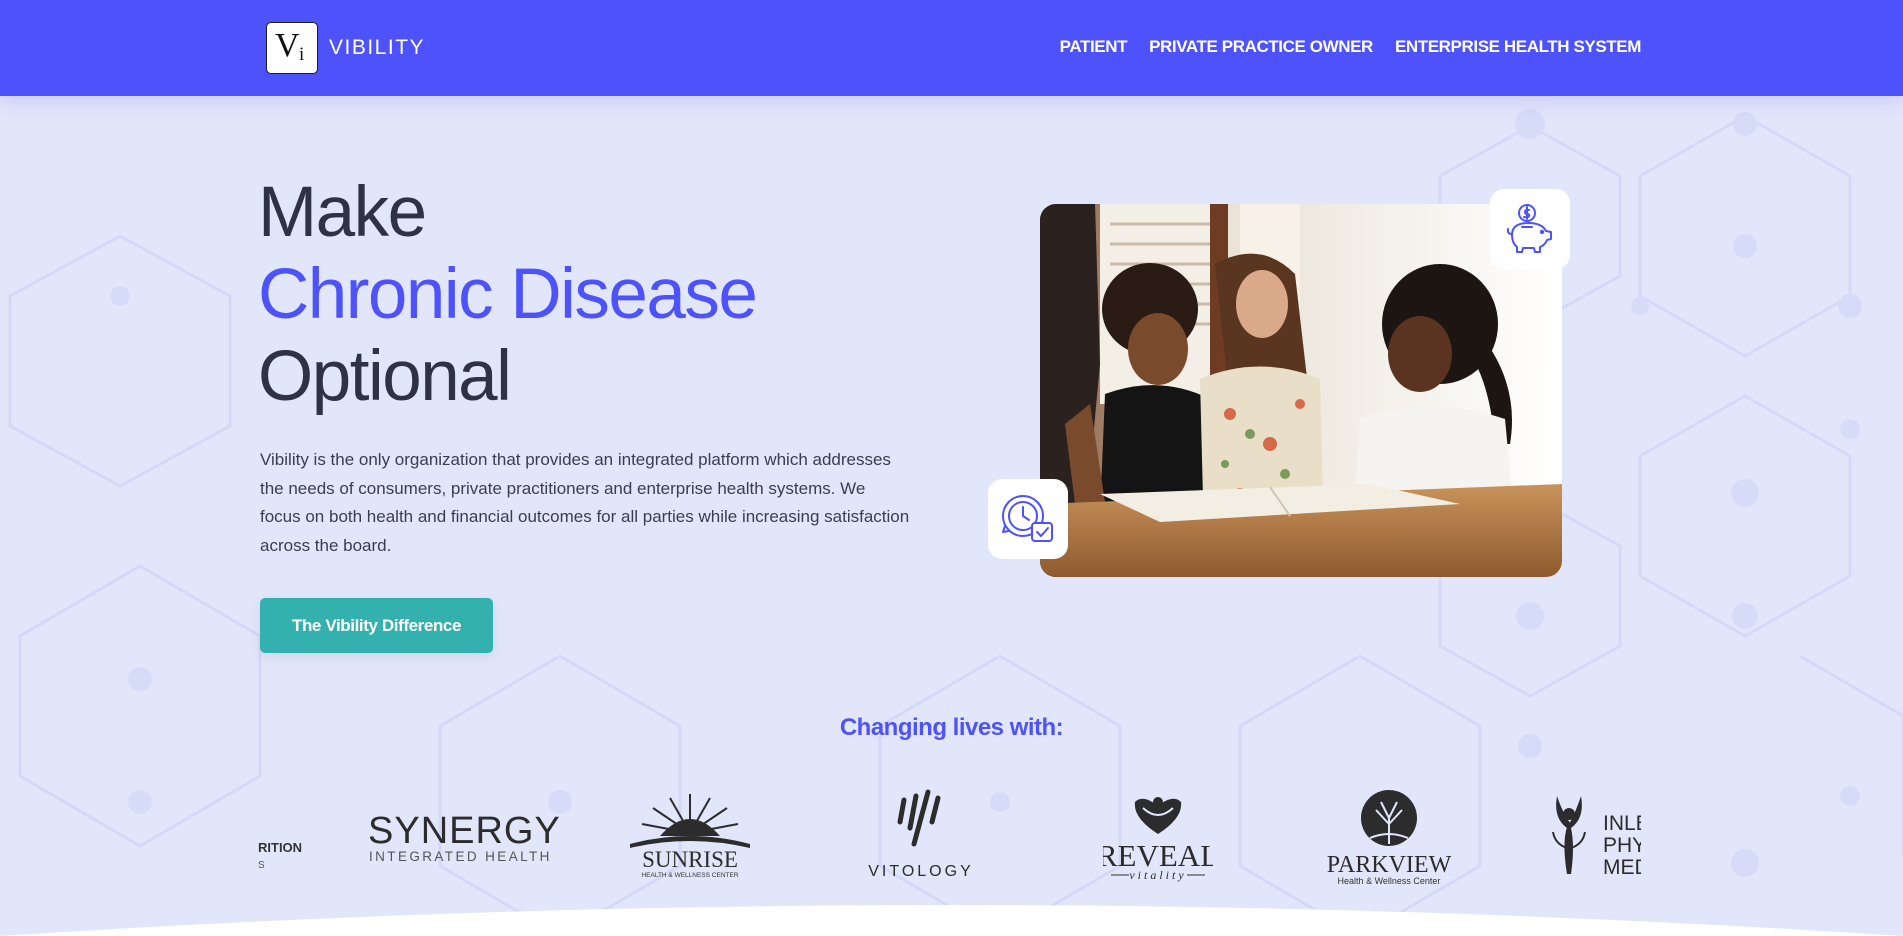 This screenshot has height=936, width=1903. Describe the element at coordinates (1622, 845) in the screenshot. I see `inlet-logo-line-2: PHY` at that location.